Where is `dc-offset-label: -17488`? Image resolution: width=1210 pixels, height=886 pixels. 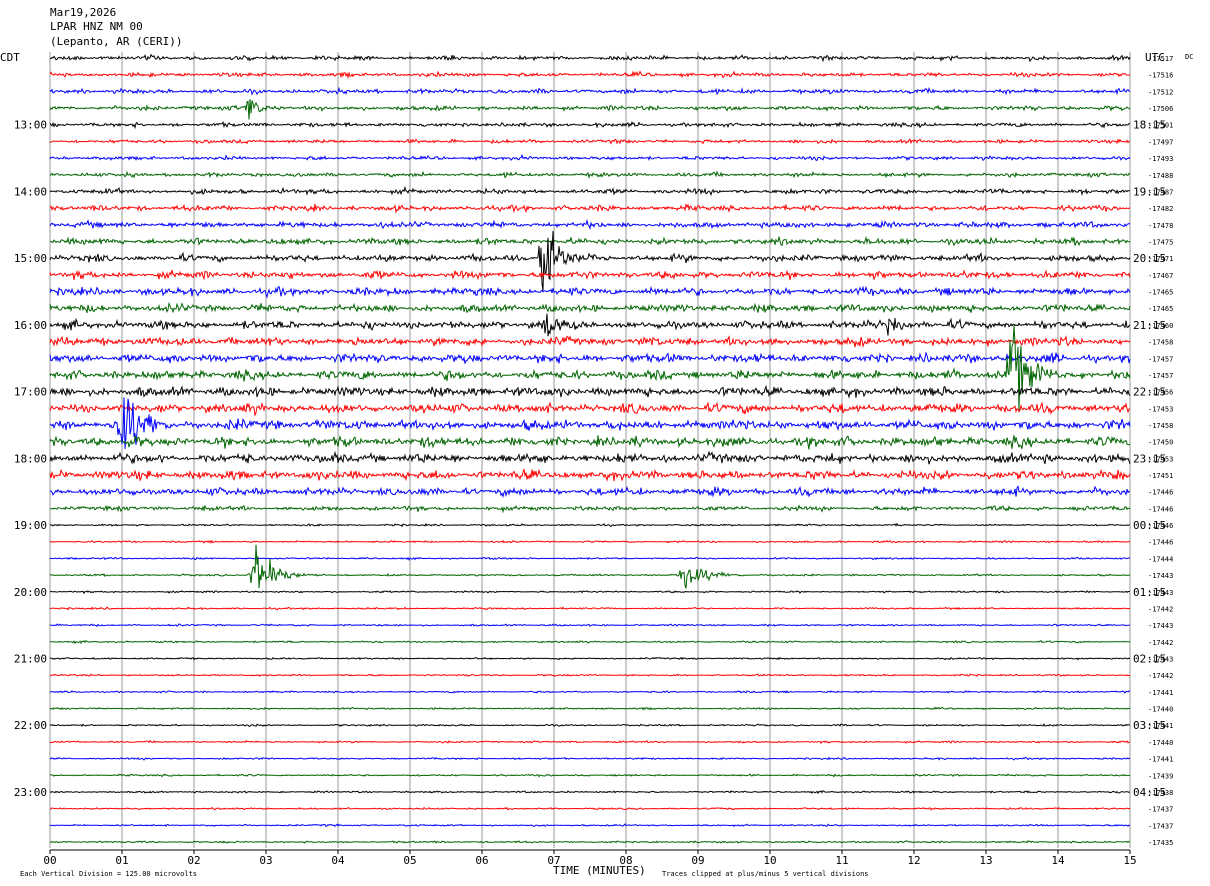
dc-offset-label: -17488 is located at coordinates (1160, 176).